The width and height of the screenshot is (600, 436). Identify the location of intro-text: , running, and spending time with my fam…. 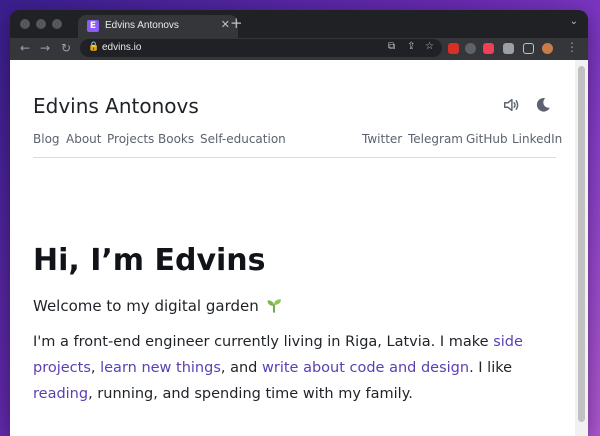
(250, 394).